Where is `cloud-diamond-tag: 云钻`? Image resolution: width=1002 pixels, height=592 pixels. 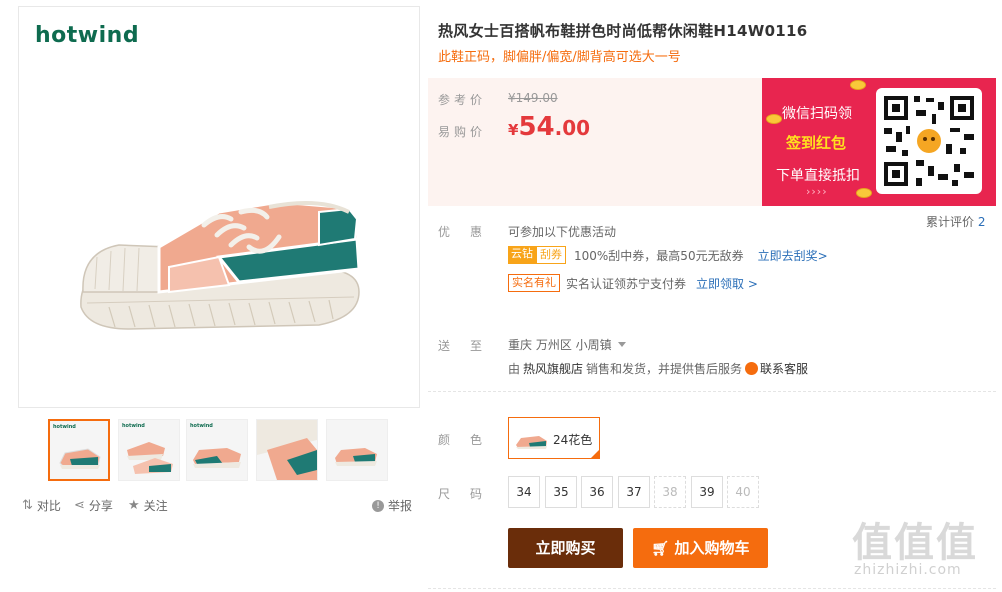
cloud-diamond-tag: 云钻 is located at coordinates (522, 255).